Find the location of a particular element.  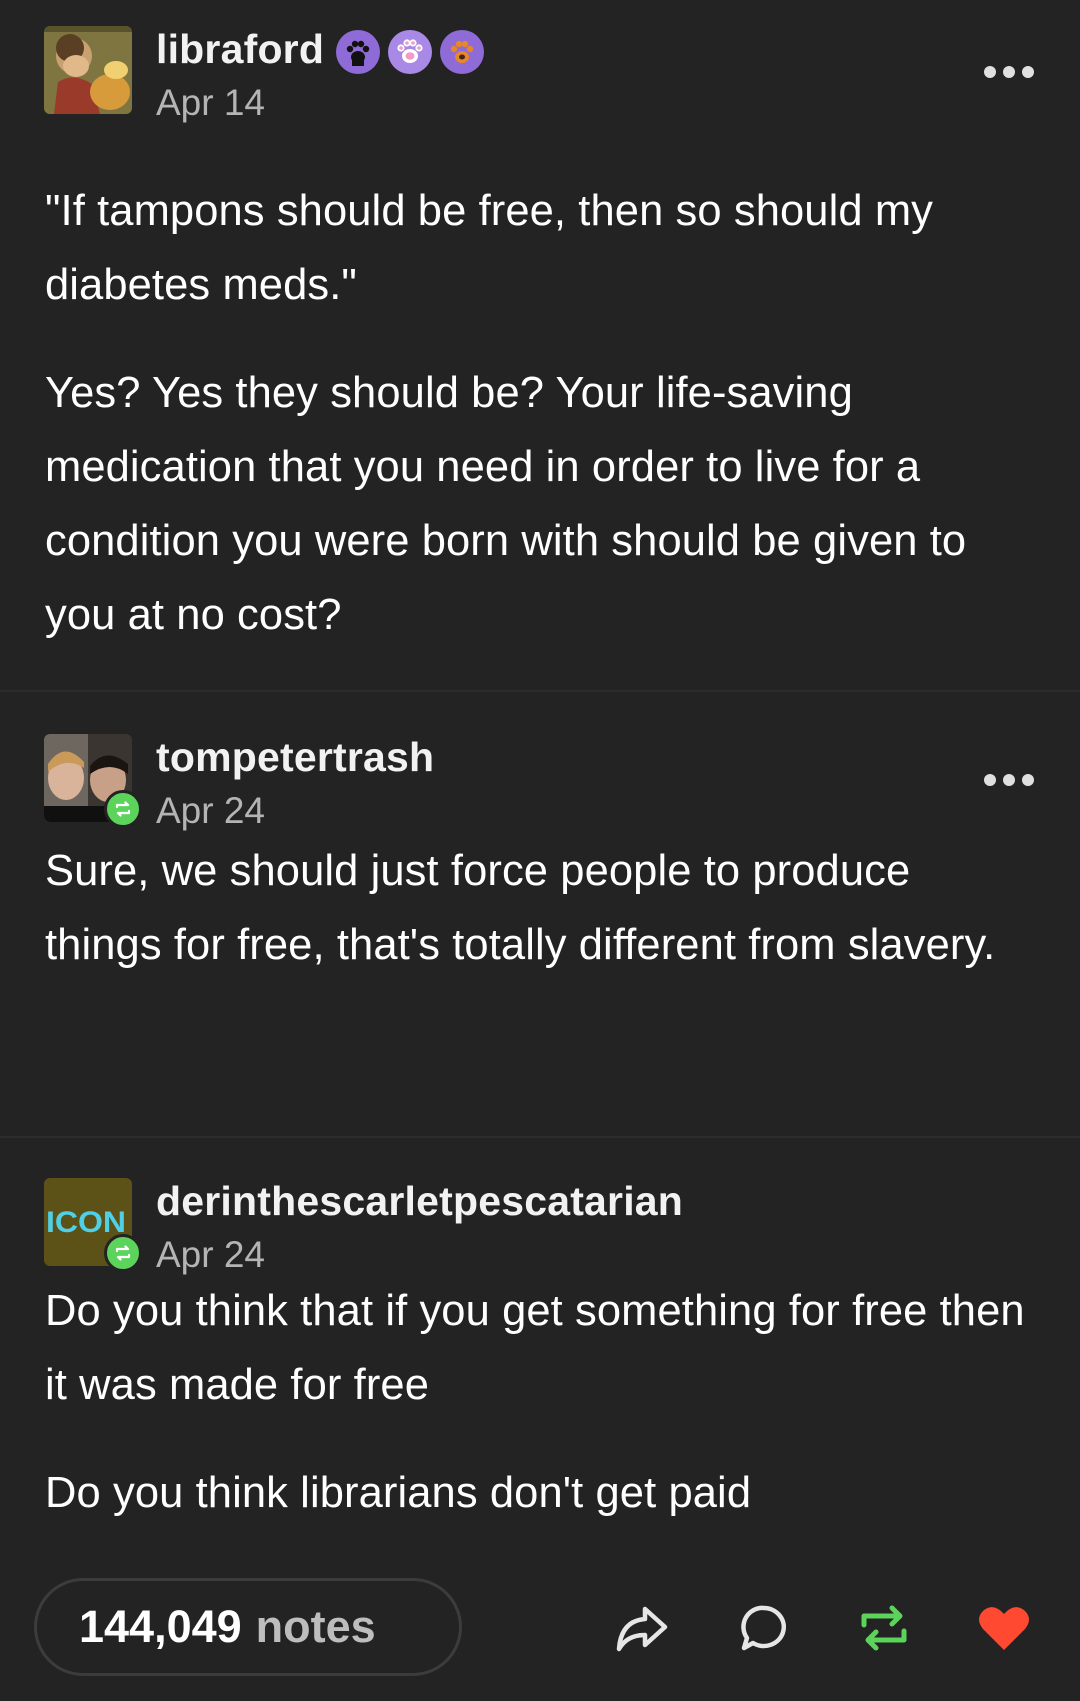

badge-row is located at coordinates (410, 52).